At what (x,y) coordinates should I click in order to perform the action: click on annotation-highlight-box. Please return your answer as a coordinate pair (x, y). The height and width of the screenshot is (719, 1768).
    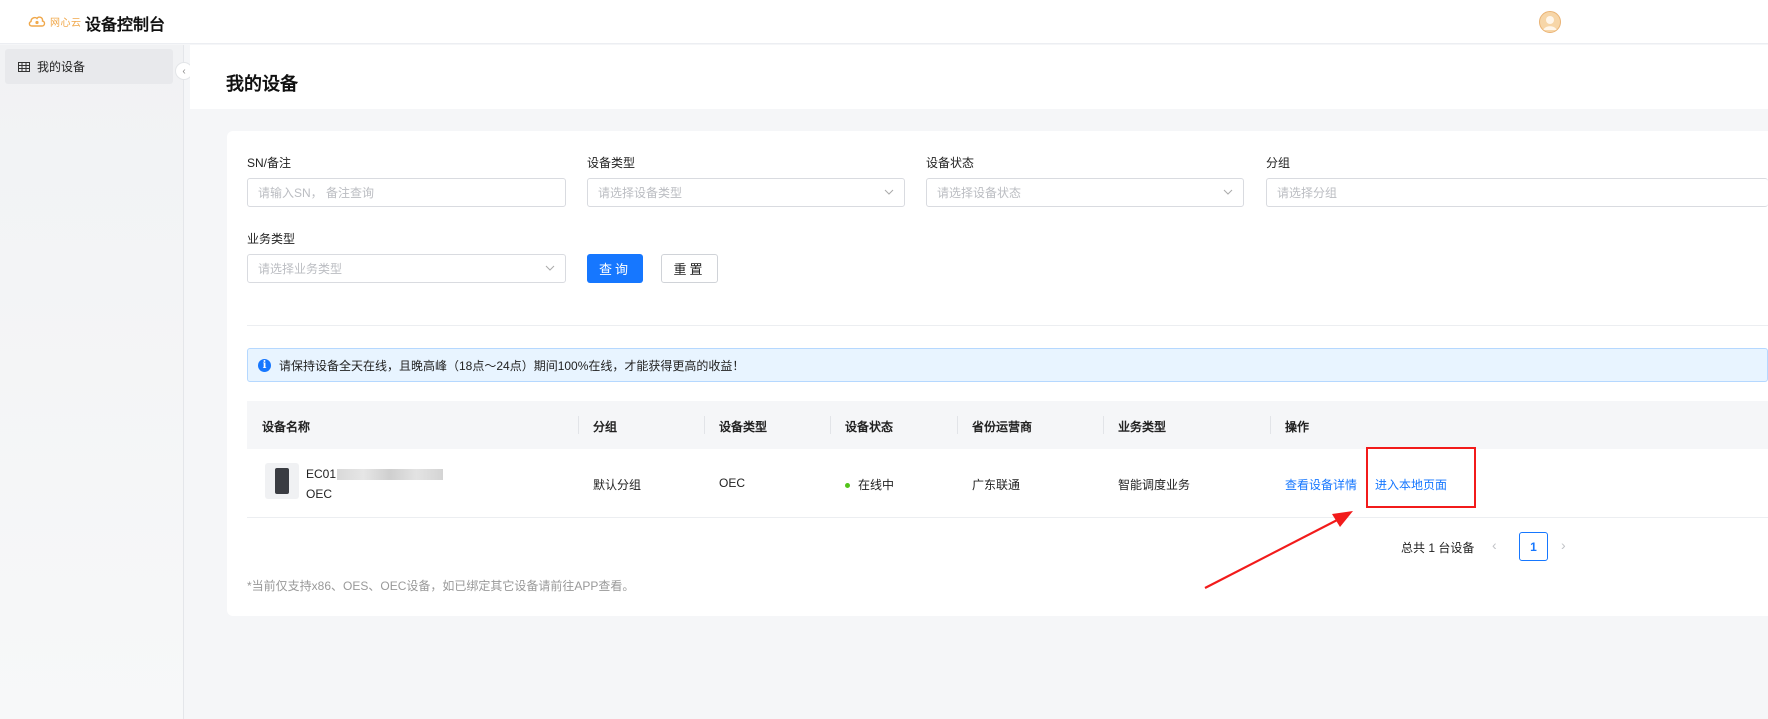
    Looking at the image, I should click on (1421, 477).